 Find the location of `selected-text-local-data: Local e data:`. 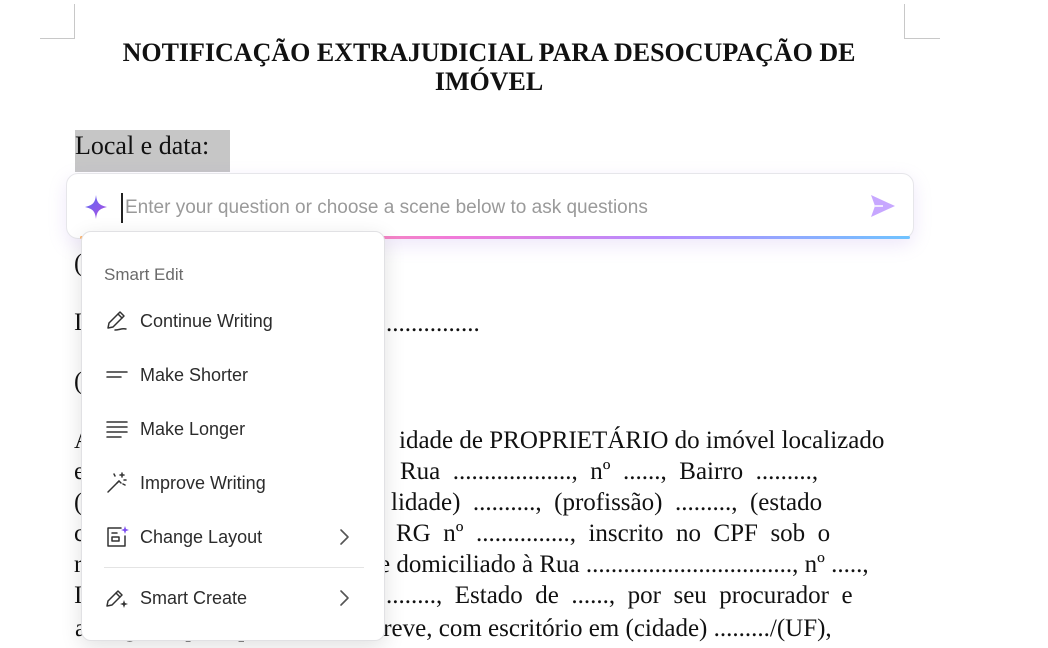

selected-text-local-data: Local e data: is located at coordinates (152, 151).